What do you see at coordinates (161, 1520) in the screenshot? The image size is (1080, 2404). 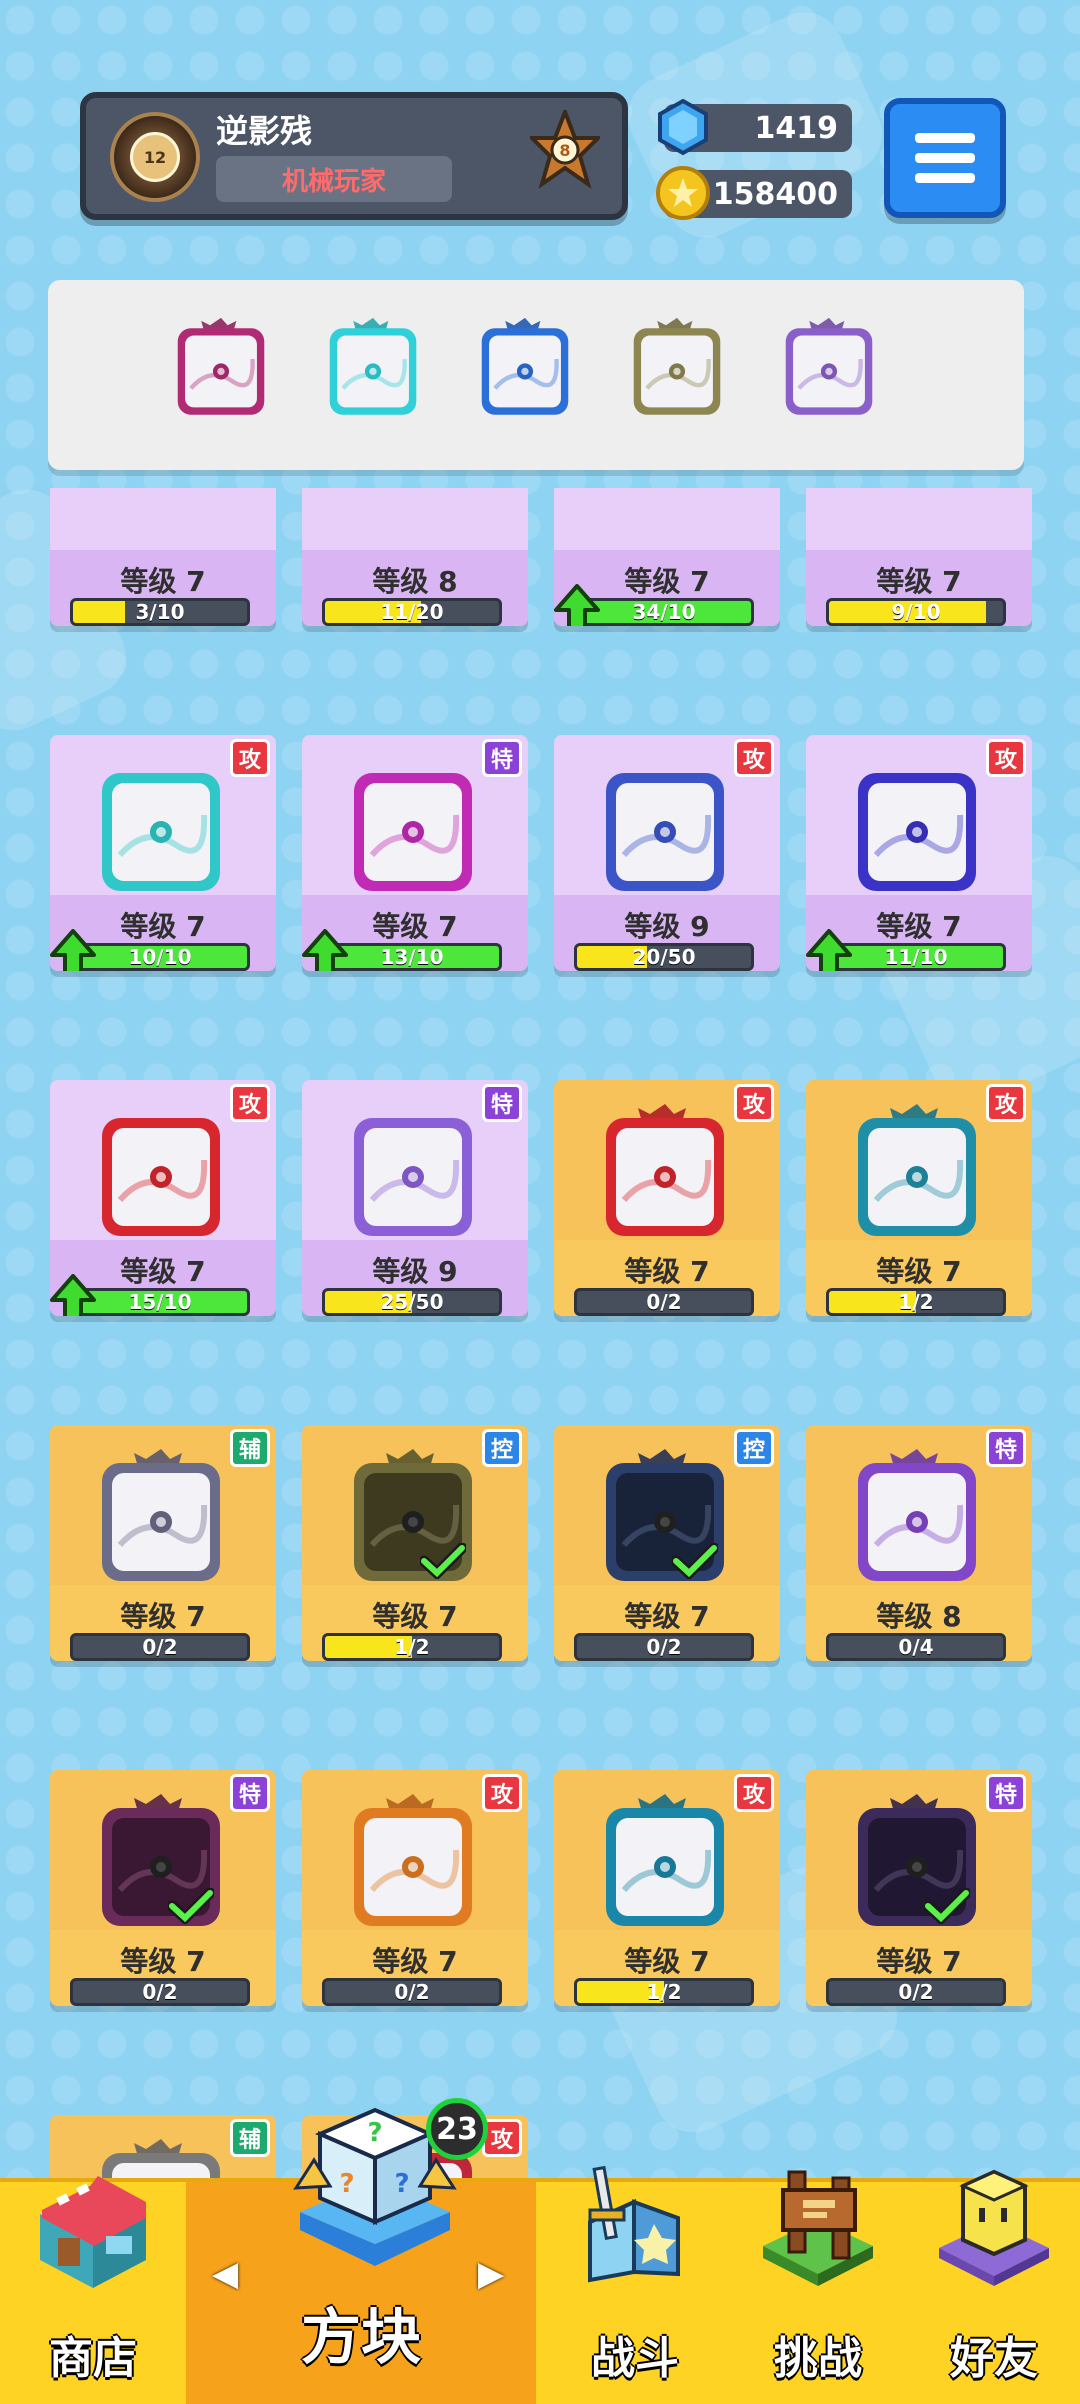 I see `shark-dice-icon` at bounding box center [161, 1520].